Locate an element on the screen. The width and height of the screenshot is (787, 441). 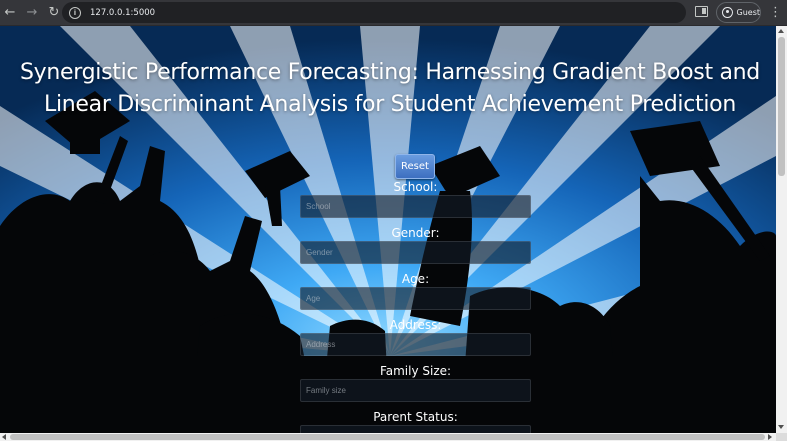
address-bar: i 127.0.0.1:5000 is located at coordinates (374, 12).